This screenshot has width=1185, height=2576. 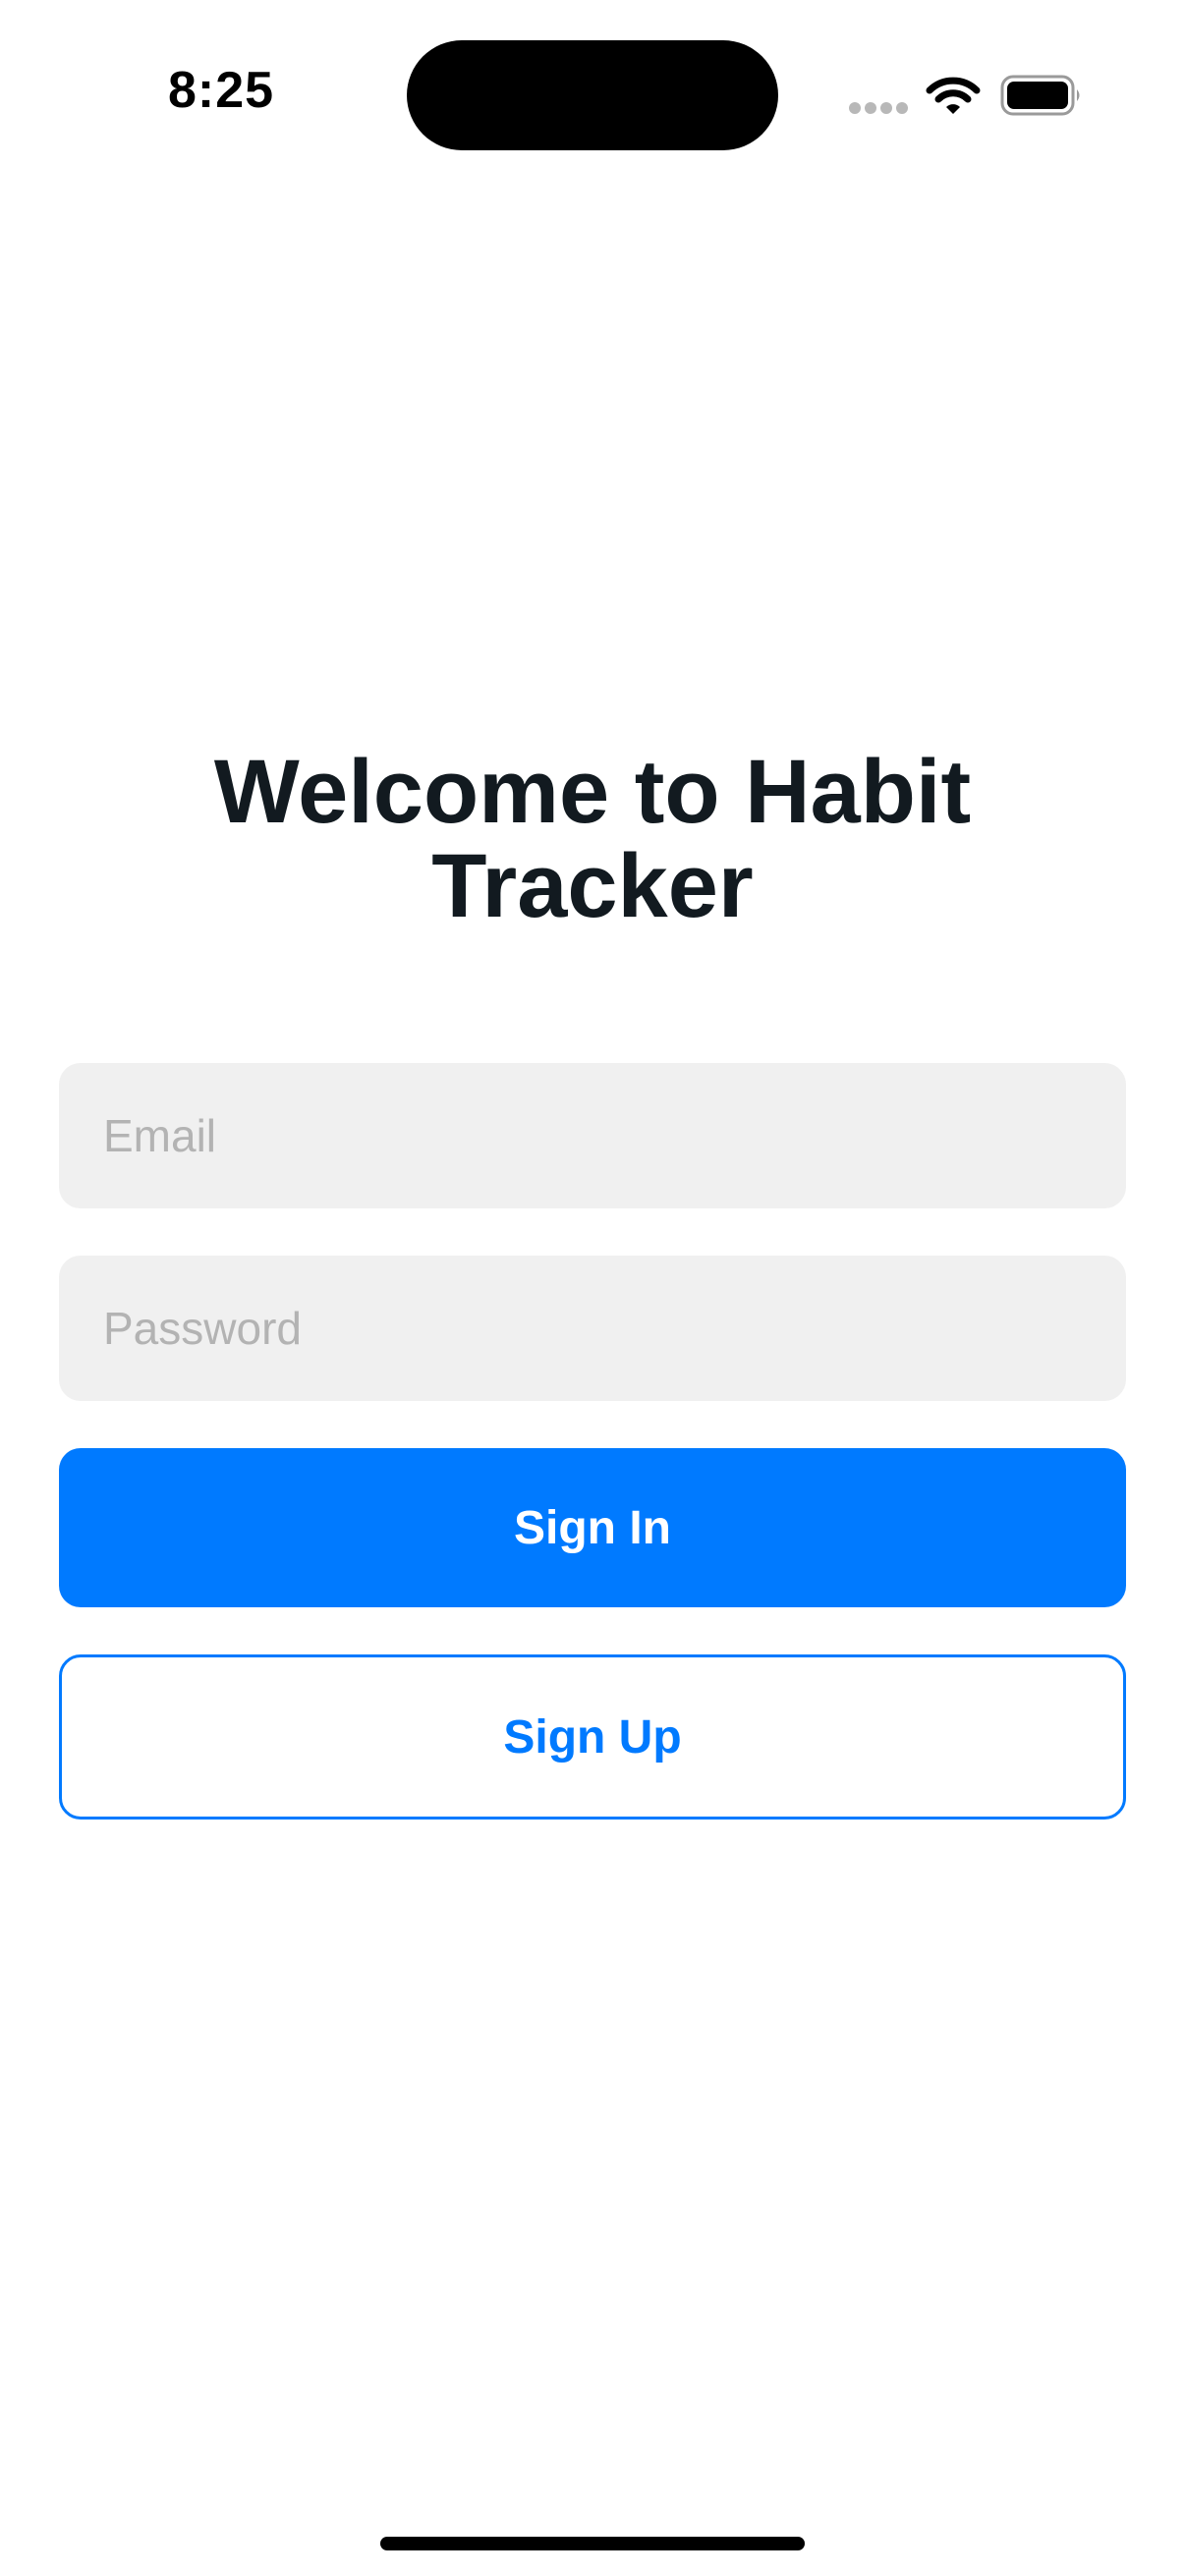 What do you see at coordinates (592, 839) in the screenshot?
I see `page-title: Welcome to Habit Tracker` at bounding box center [592, 839].